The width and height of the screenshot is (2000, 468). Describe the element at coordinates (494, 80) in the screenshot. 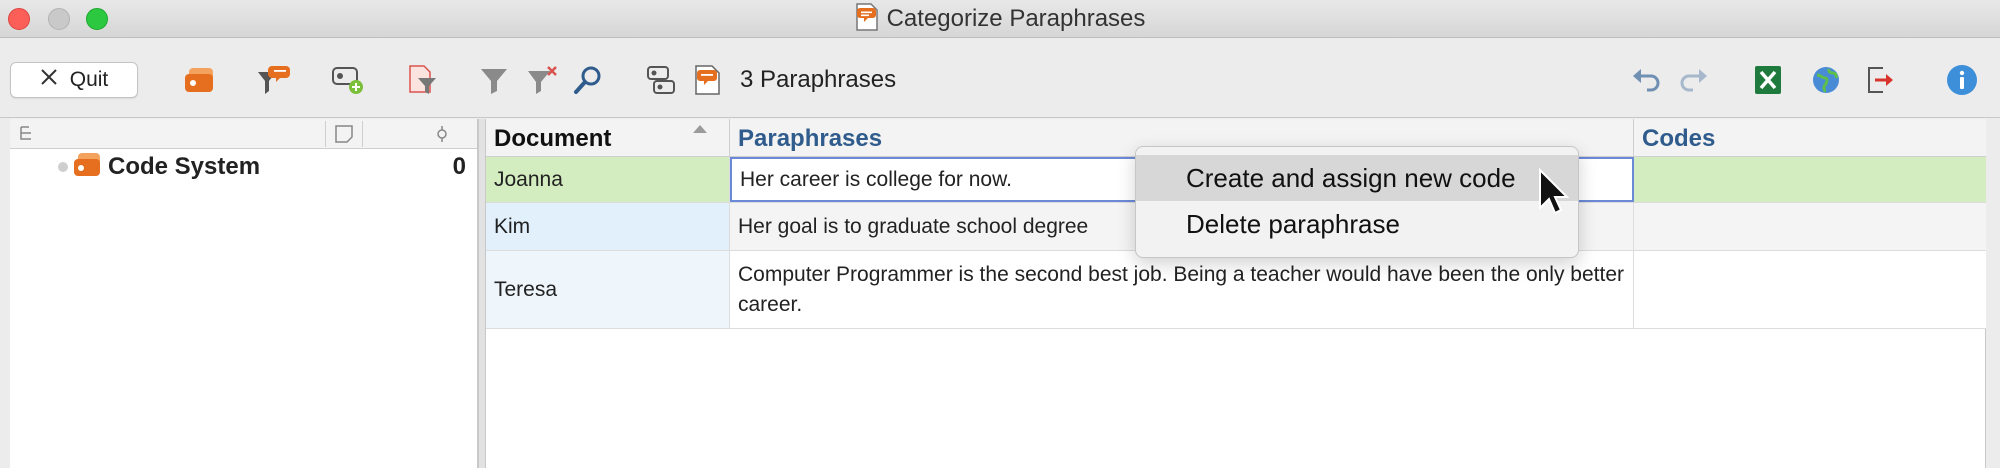

I see `filter-icon` at that location.